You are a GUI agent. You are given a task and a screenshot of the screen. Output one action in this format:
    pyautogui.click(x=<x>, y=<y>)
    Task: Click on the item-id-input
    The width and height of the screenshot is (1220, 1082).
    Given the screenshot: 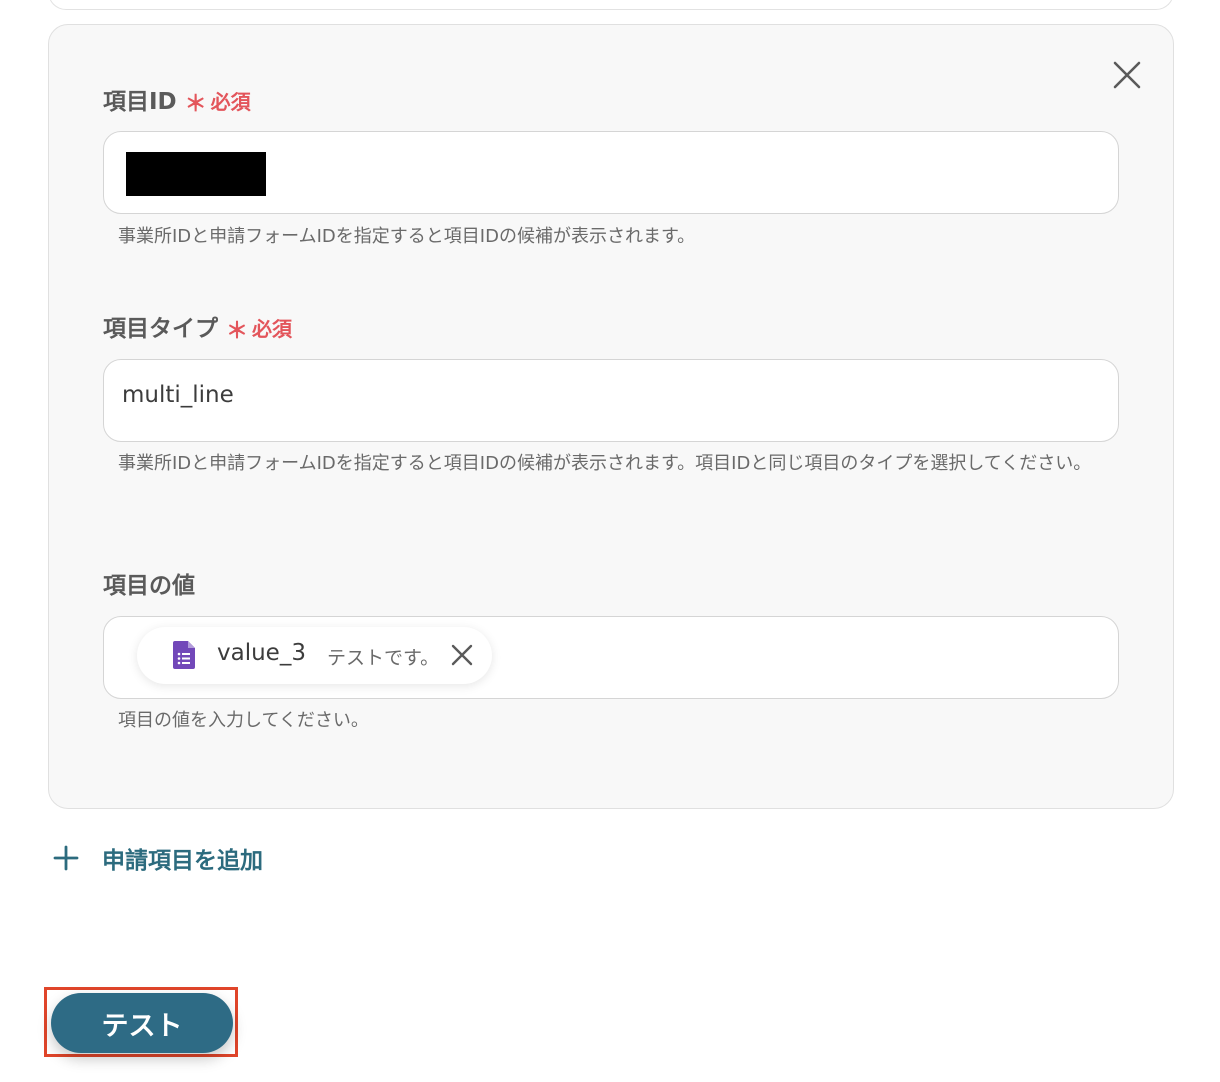 What is the action you would take?
    pyautogui.click(x=611, y=172)
    